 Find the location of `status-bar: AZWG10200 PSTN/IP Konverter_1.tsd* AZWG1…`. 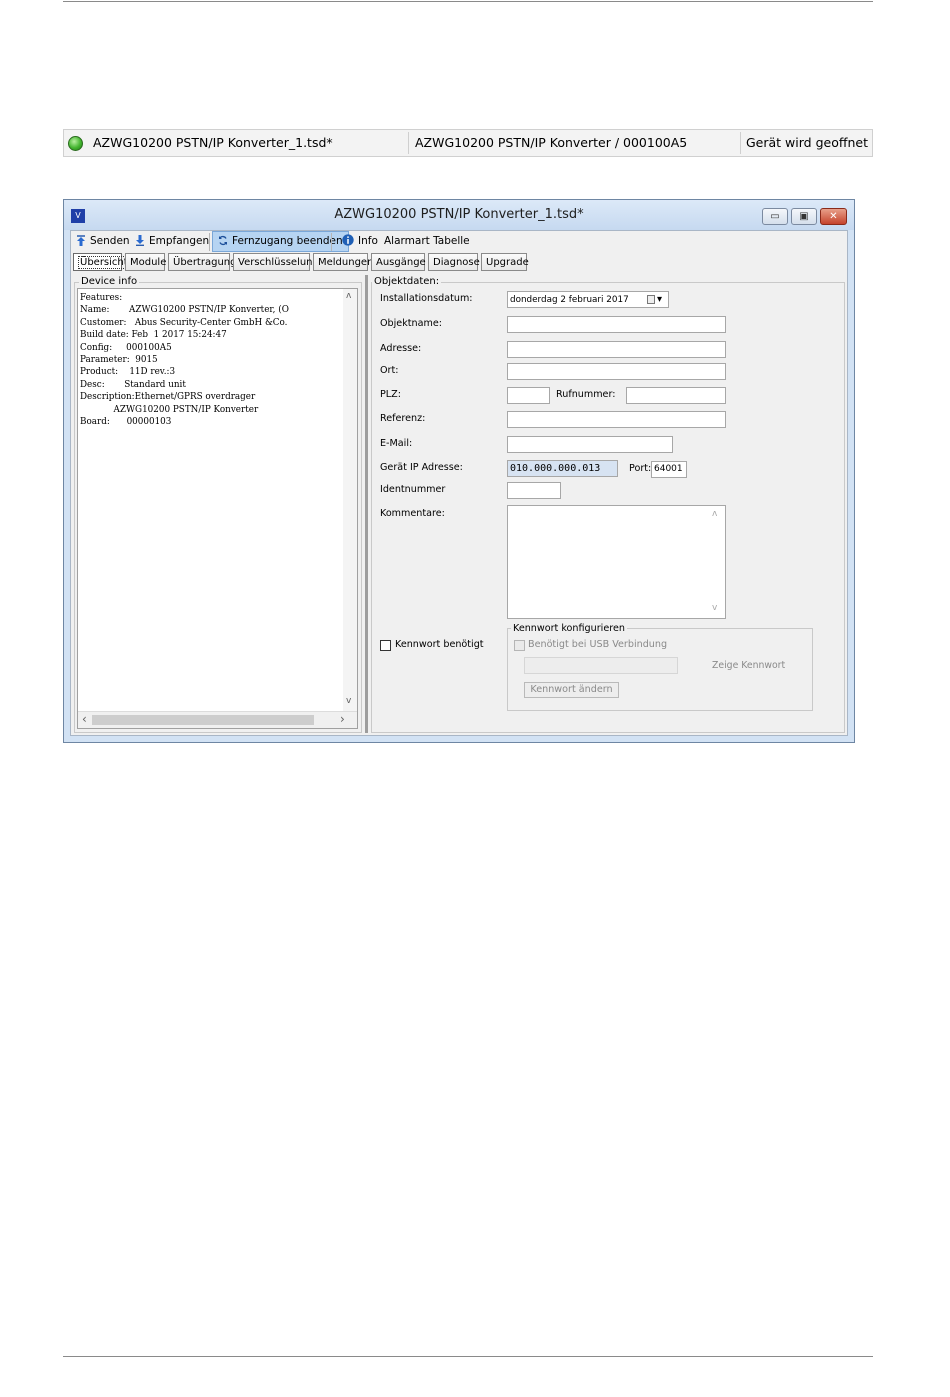

status-bar: AZWG10200 PSTN/IP Konverter_1.tsd* AZWG1… is located at coordinates (468, 143).